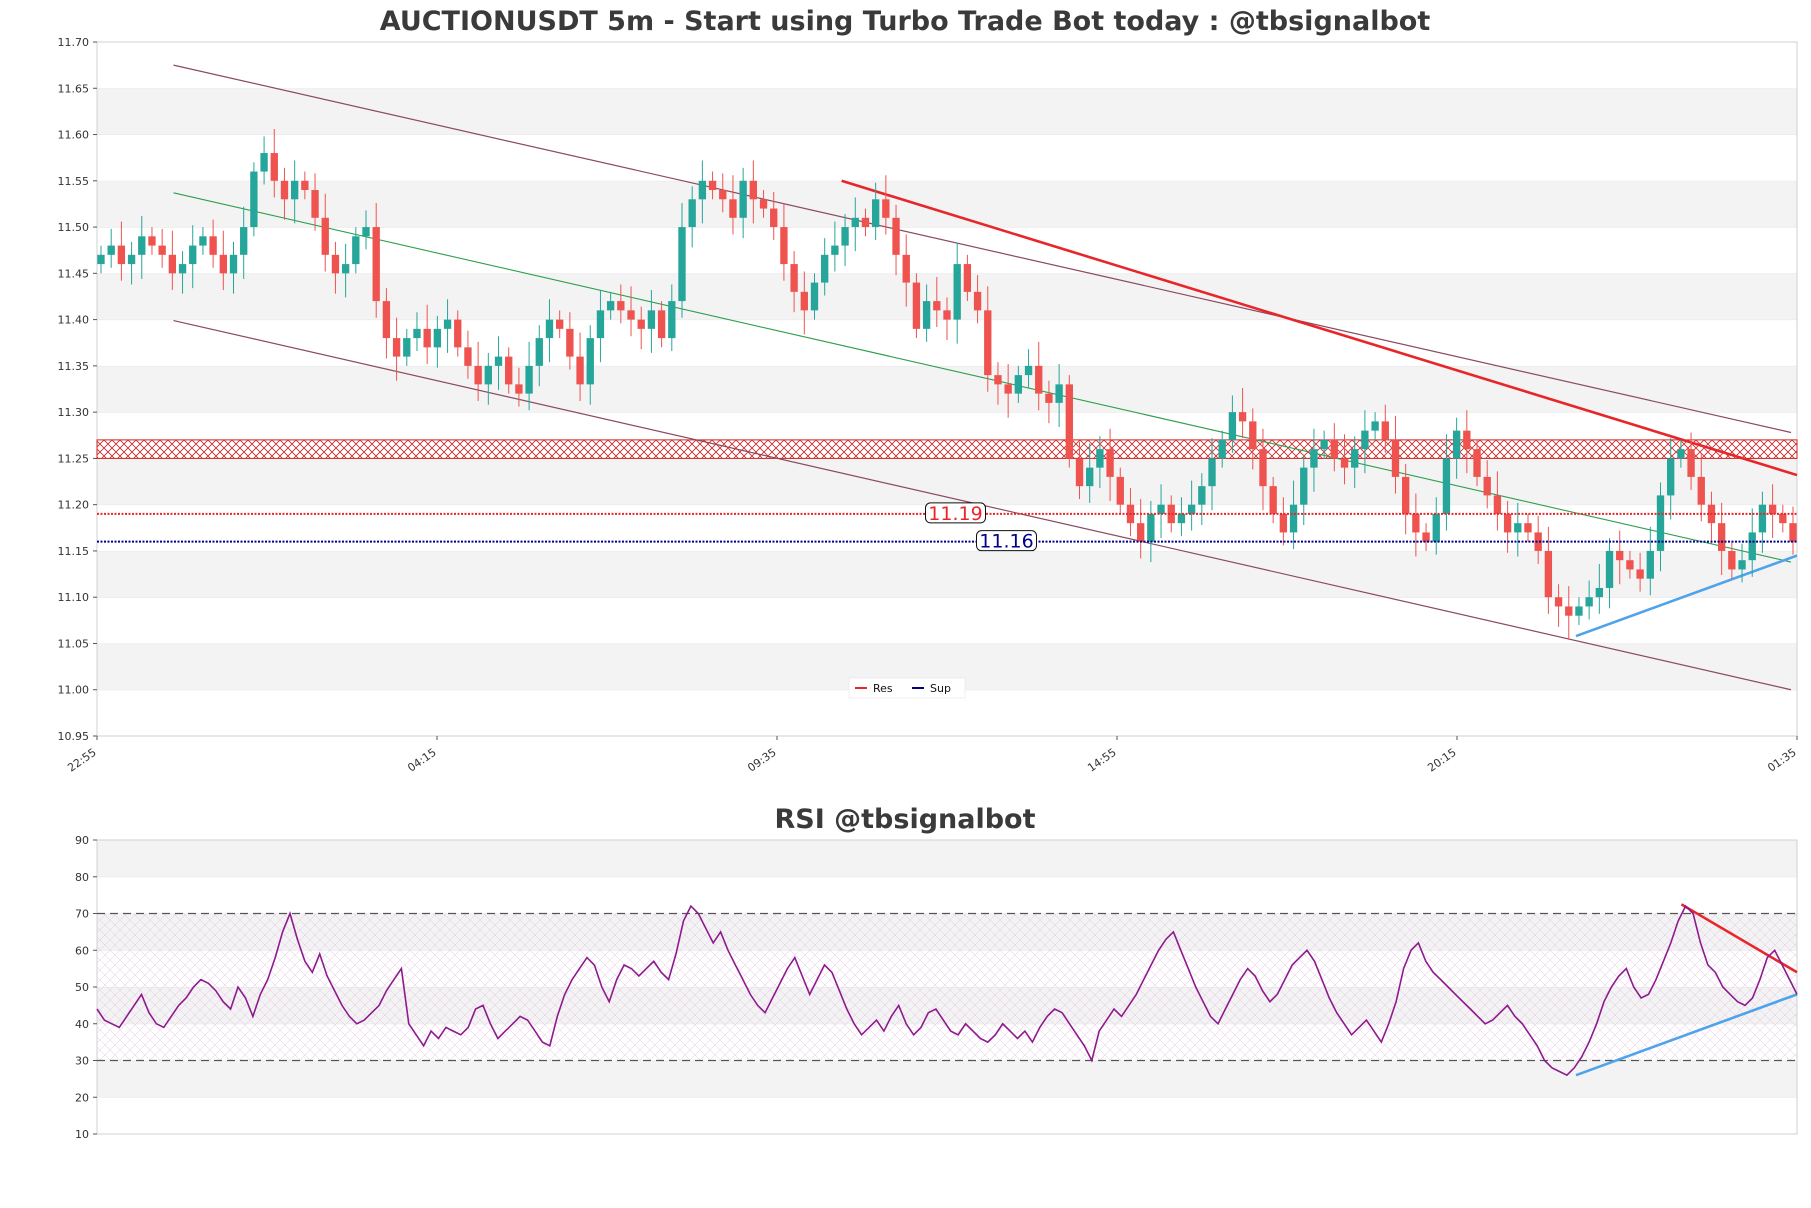  Describe the element at coordinates (82, 987) in the screenshot. I see `y-tick-label: 50` at that location.